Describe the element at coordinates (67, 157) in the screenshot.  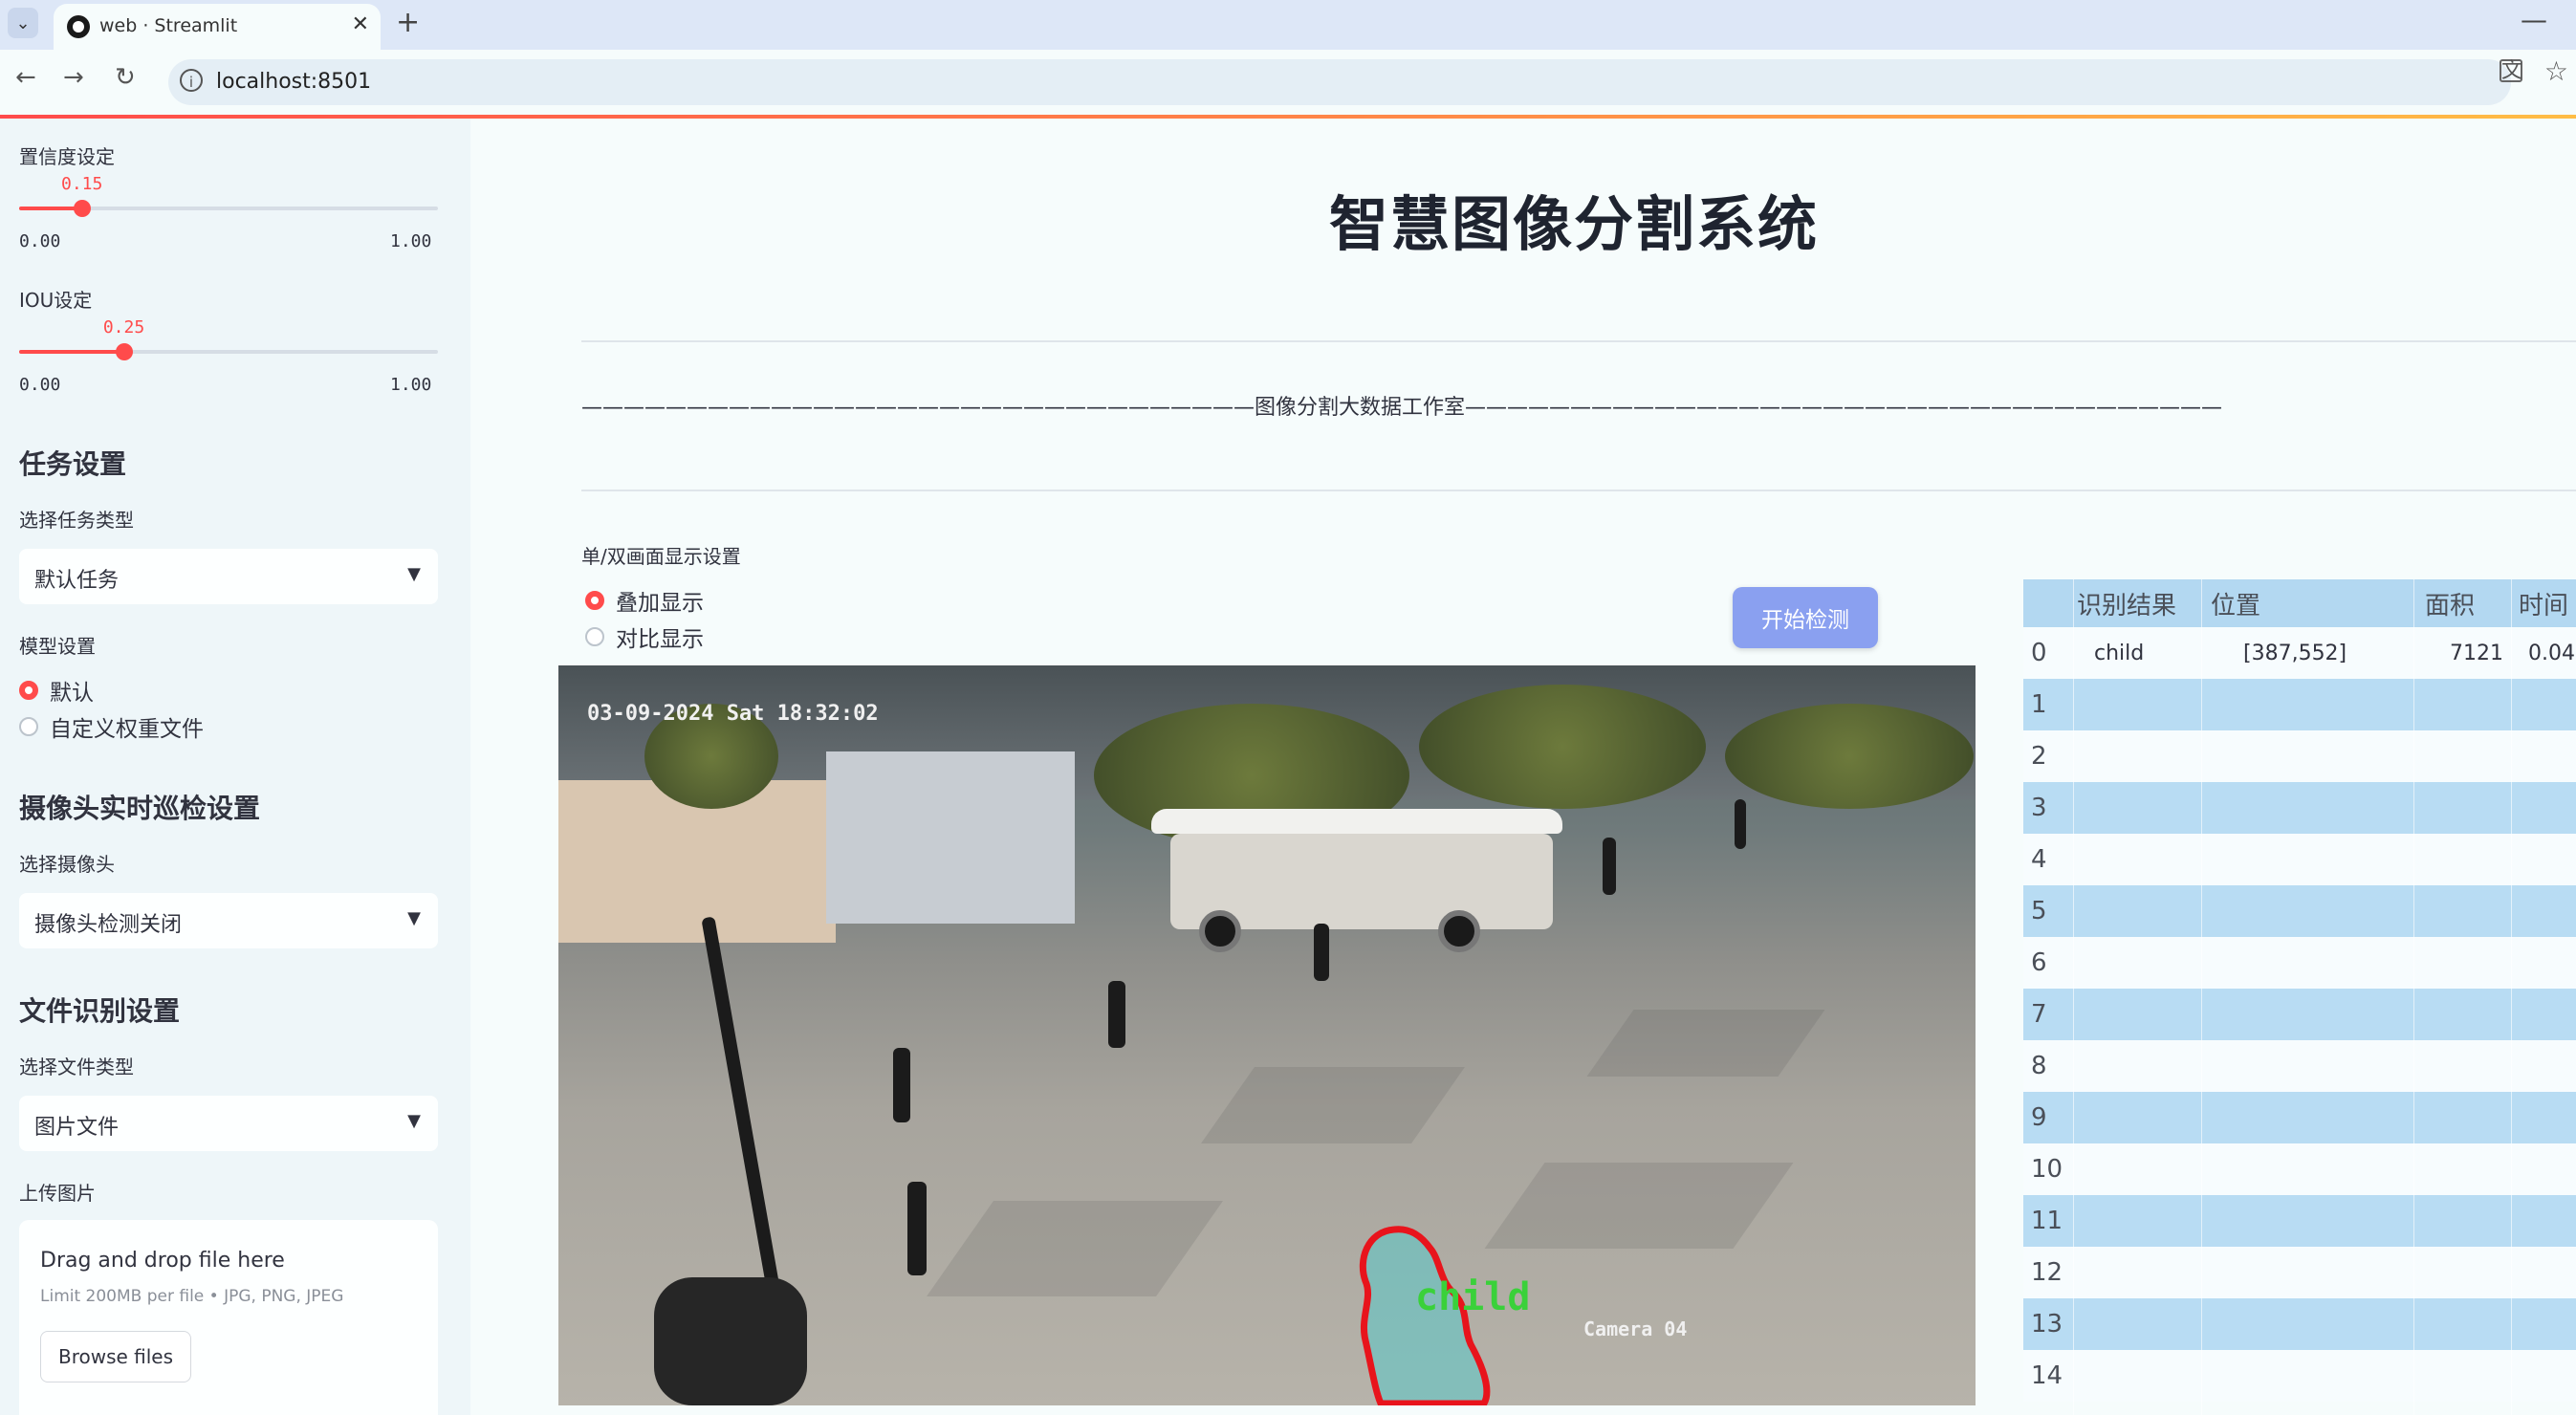
I see `confidence-label: 置信度设定` at that location.